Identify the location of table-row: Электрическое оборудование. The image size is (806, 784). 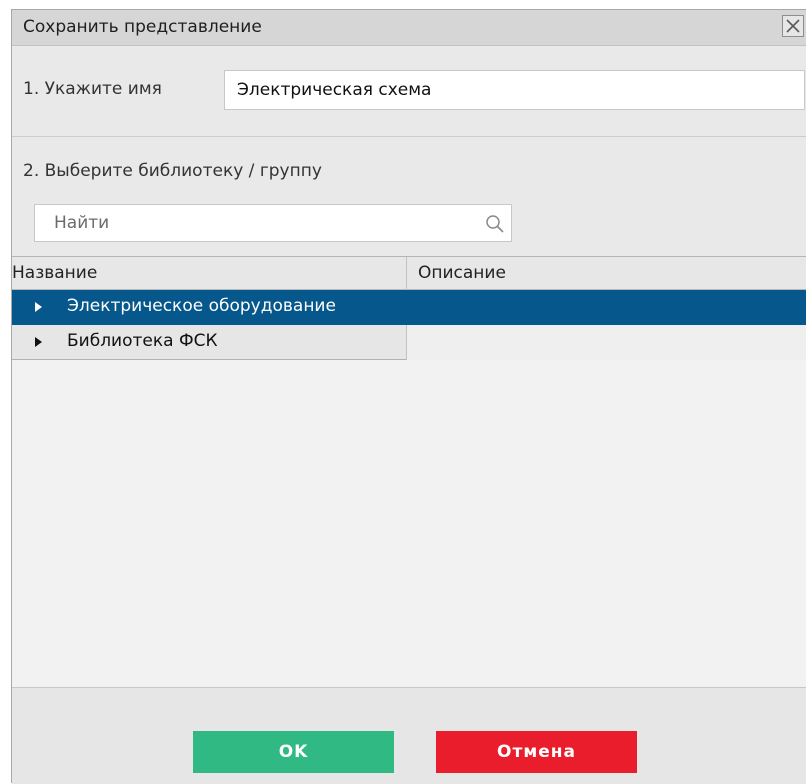
(409, 307).